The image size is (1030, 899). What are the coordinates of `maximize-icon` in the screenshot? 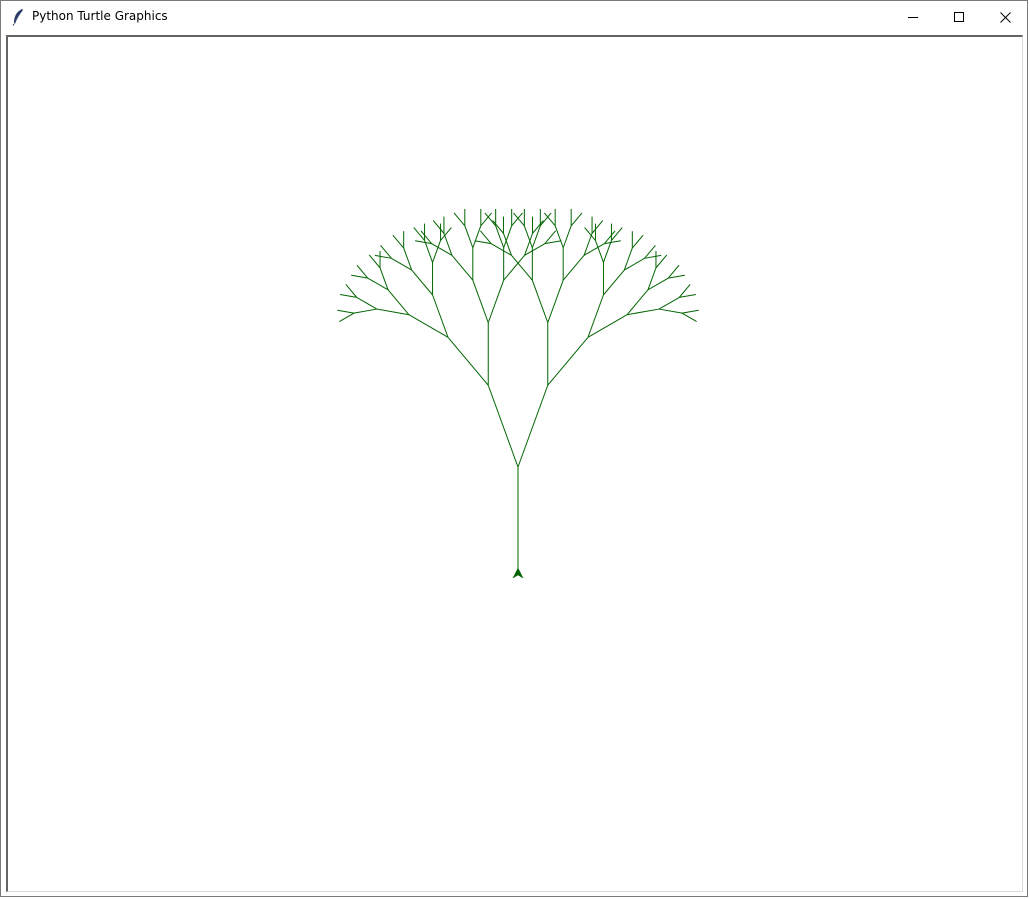 It's located at (959, 17).